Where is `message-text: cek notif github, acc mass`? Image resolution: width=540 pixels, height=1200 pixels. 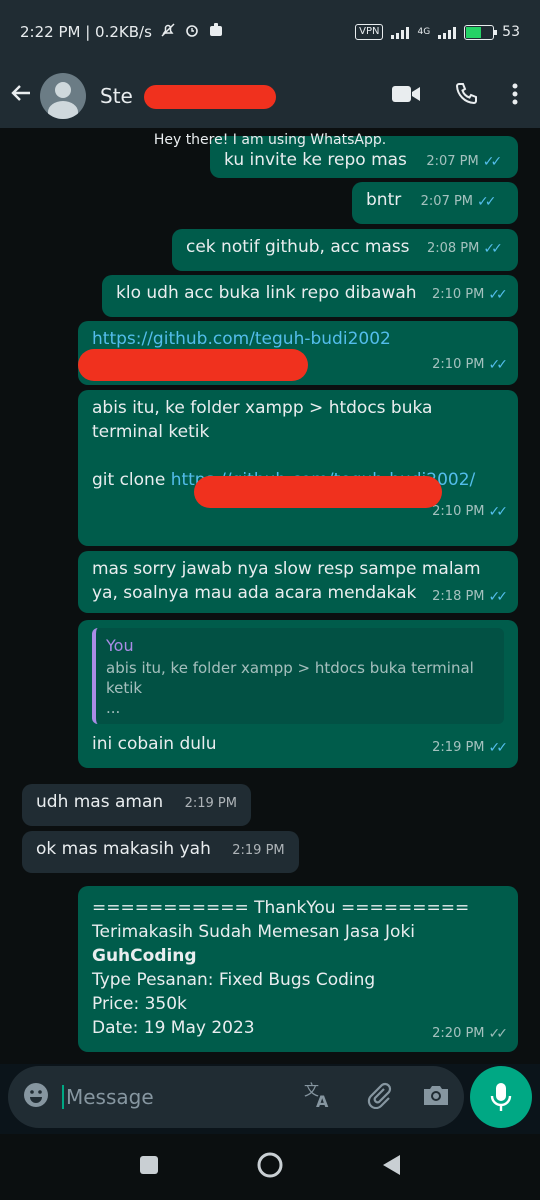 message-text: cek notif github, acc mass is located at coordinates (298, 247).